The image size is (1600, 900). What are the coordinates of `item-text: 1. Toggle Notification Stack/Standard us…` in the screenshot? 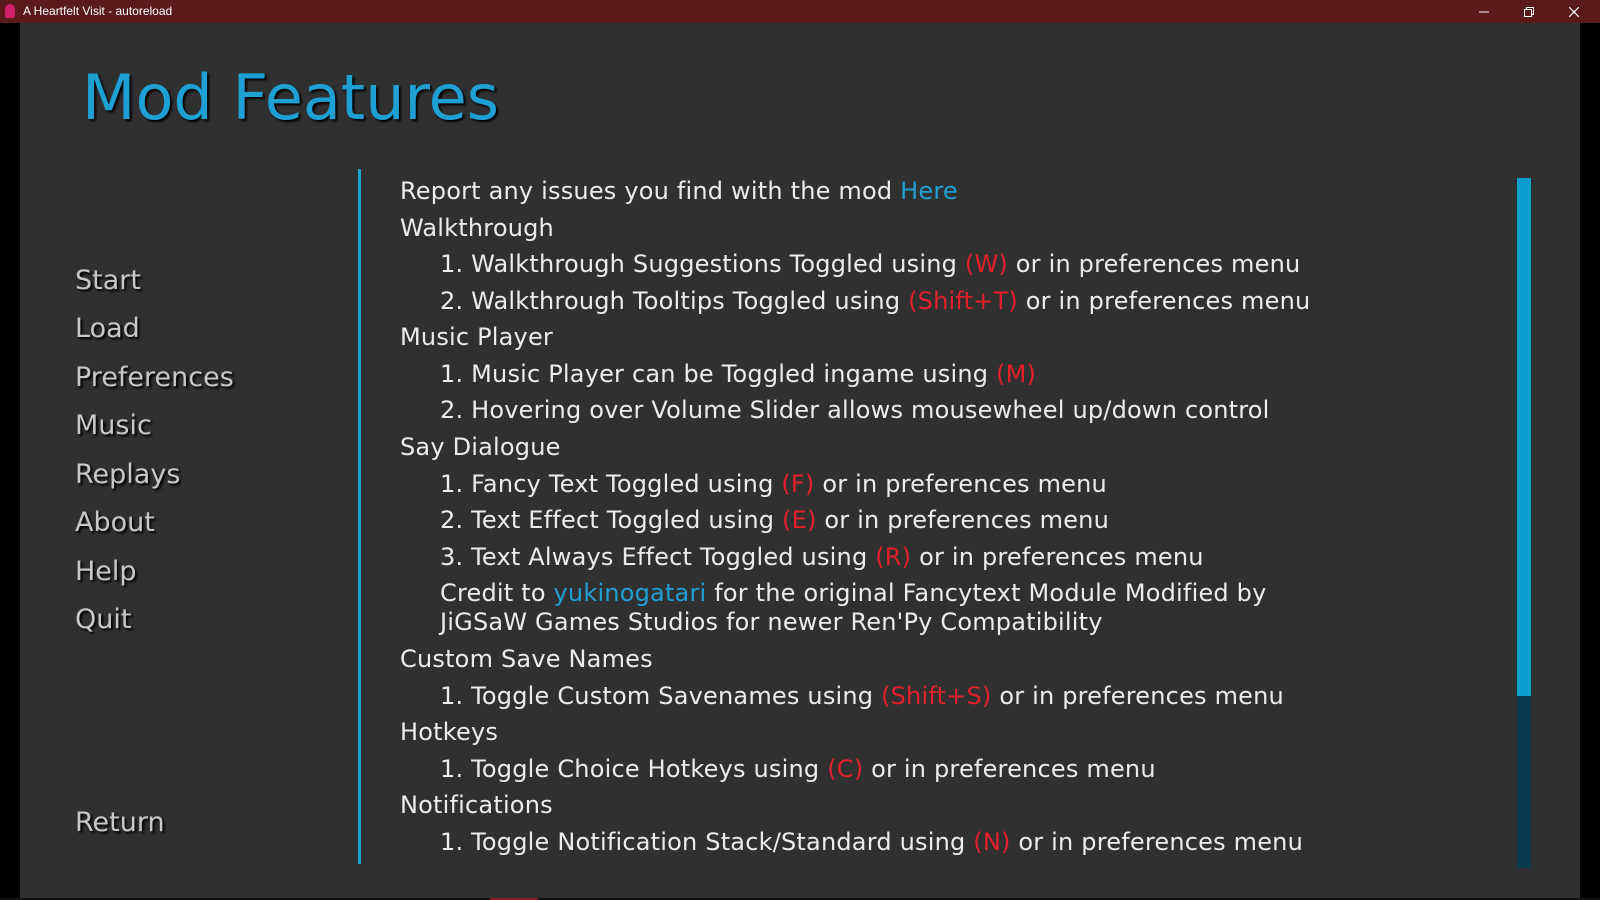 It's located at (707, 842).